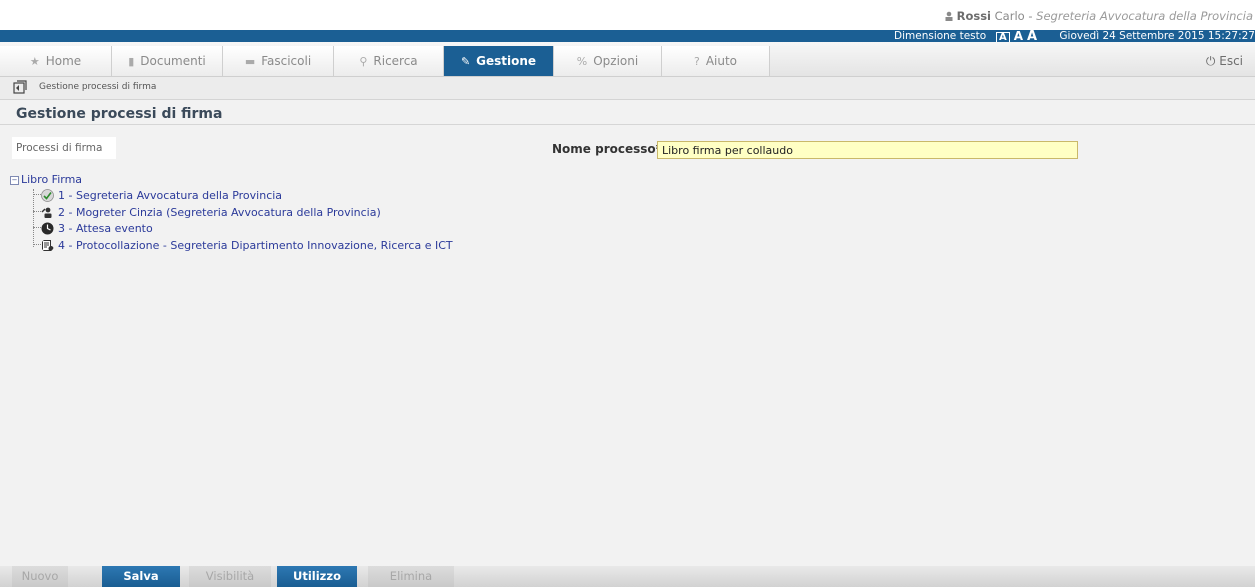 Image resolution: width=1255 pixels, height=587 pixels. What do you see at coordinates (20, 87) in the screenshot?
I see `back-page-icon` at bounding box center [20, 87].